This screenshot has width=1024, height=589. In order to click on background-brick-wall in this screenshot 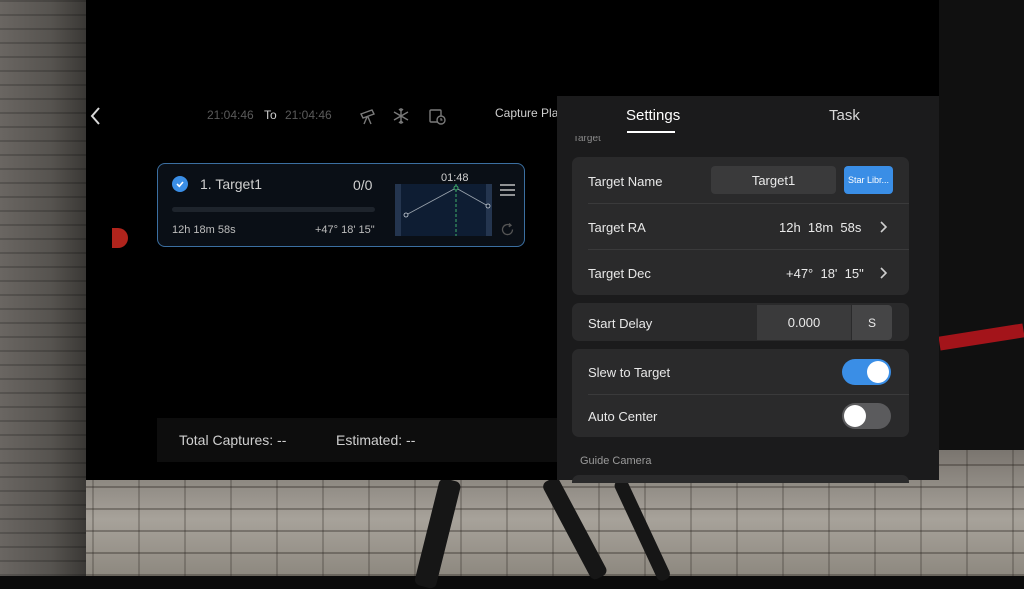, I will do `click(43, 288)`.